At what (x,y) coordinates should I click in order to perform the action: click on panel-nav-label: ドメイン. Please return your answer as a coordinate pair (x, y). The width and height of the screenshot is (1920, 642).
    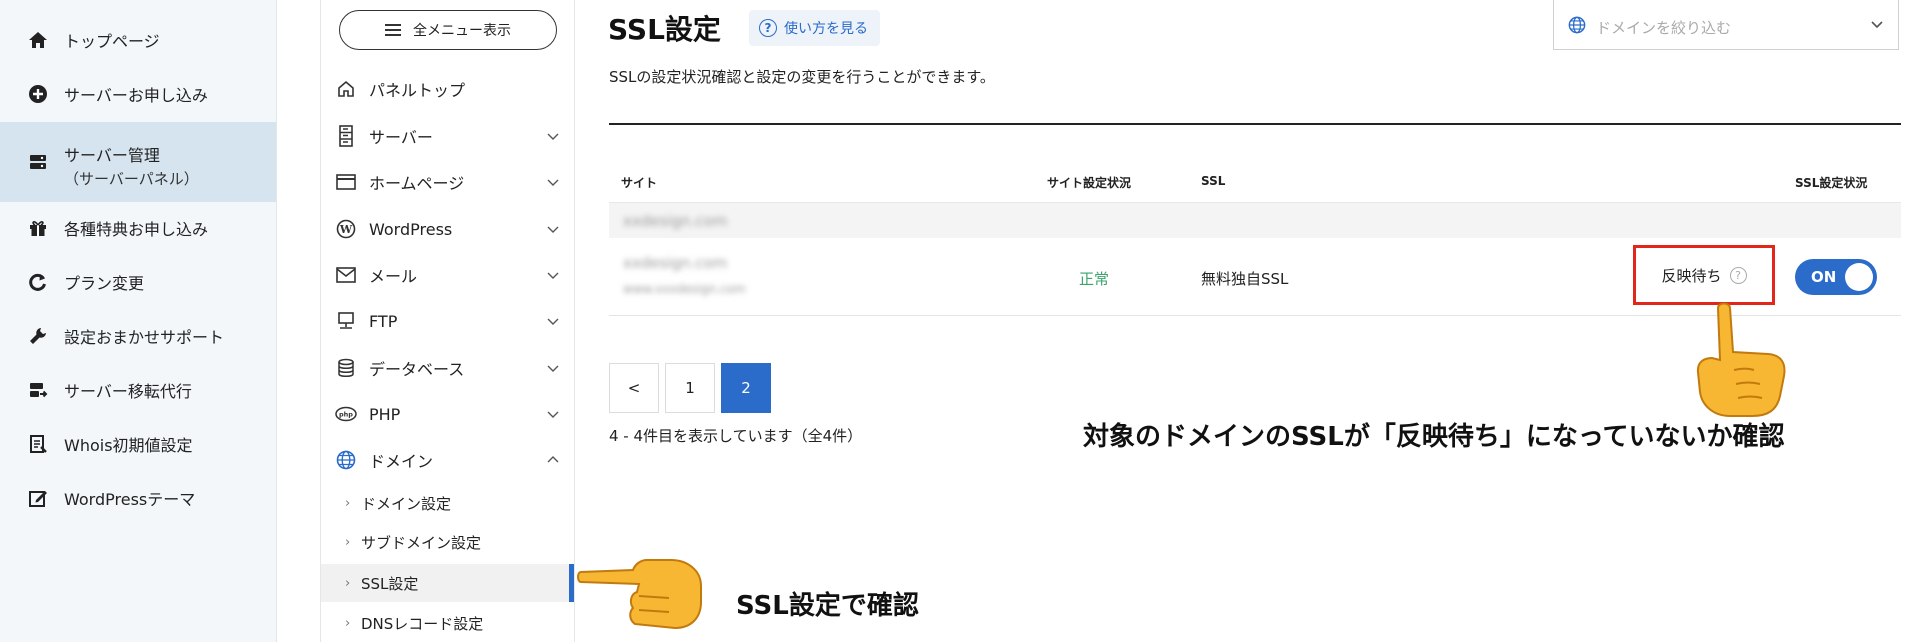
    Looking at the image, I should click on (401, 461).